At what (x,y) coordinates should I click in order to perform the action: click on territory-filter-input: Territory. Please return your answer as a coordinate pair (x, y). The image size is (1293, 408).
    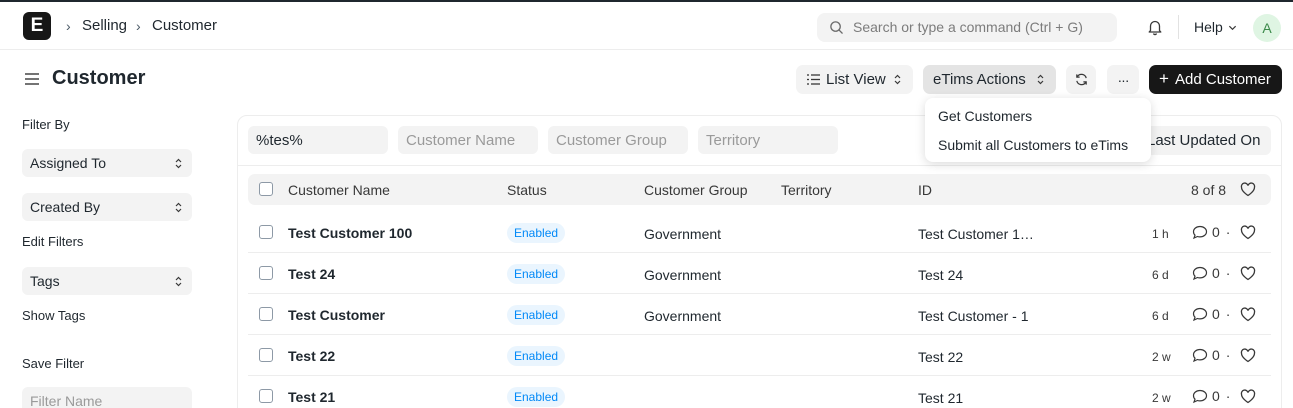
    Looking at the image, I should click on (768, 140).